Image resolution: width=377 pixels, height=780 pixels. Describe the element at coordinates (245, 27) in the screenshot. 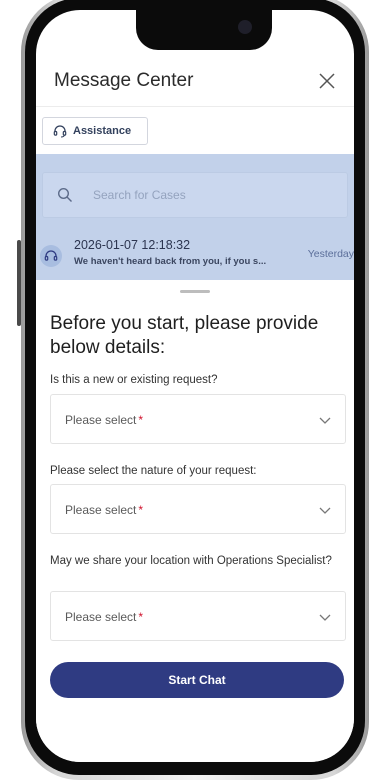

I see `camera-icon` at that location.